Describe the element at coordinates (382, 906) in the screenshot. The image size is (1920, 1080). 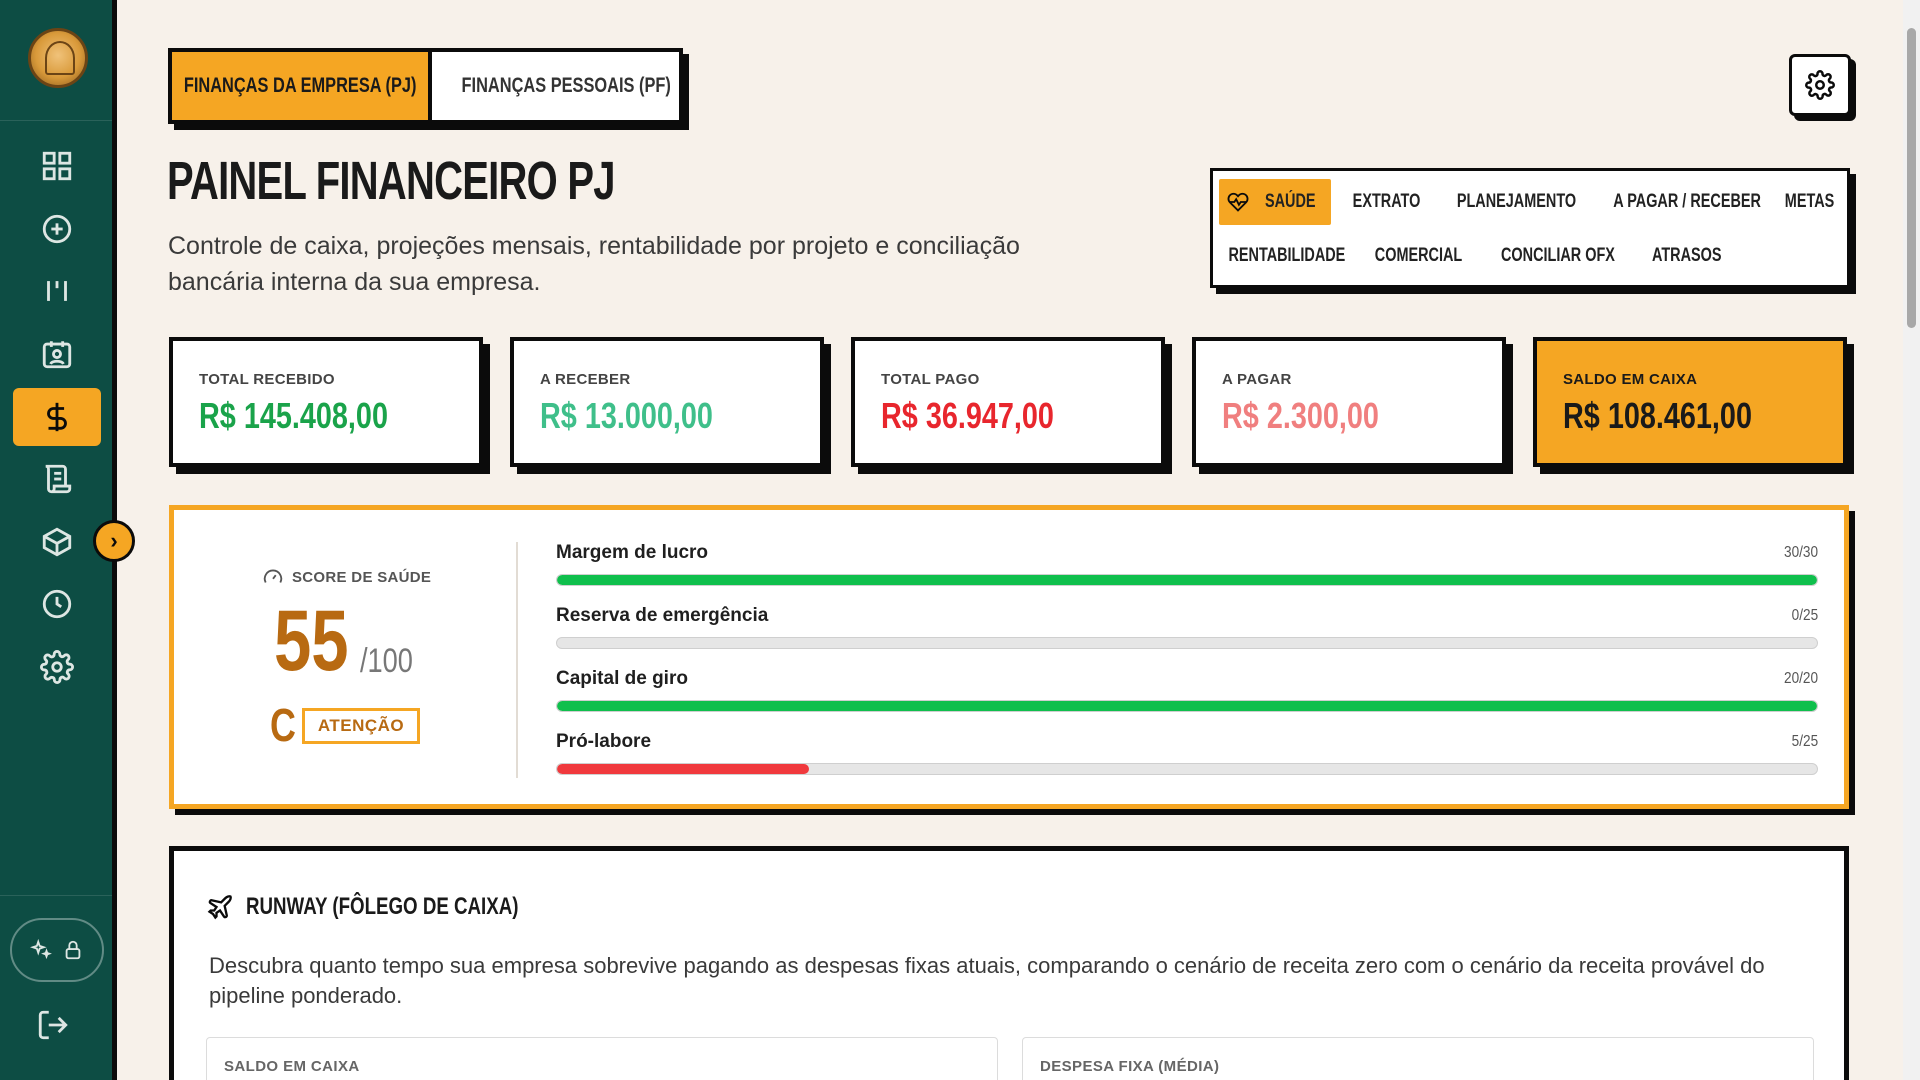
I see `runway-title-text: RUNWAY (FÔLEGO DE CAIXA)` at that location.